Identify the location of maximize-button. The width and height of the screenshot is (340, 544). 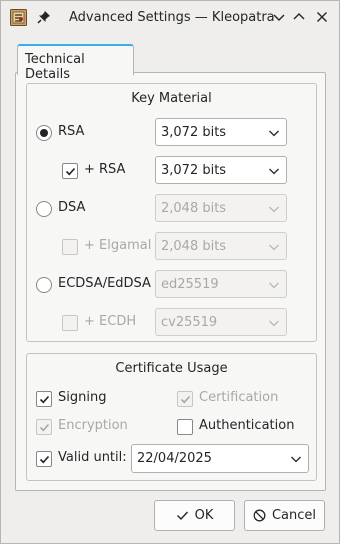
(299, 17).